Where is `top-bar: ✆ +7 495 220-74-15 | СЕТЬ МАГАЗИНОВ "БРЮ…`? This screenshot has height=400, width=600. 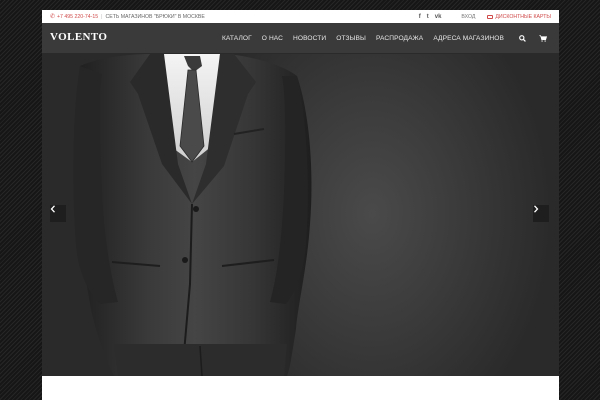 top-bar: ✆ +7 495 220-74-15 | СЕТЬ МАГАЗИНОВ "БРЮ… is located at coordinates (300, 16).